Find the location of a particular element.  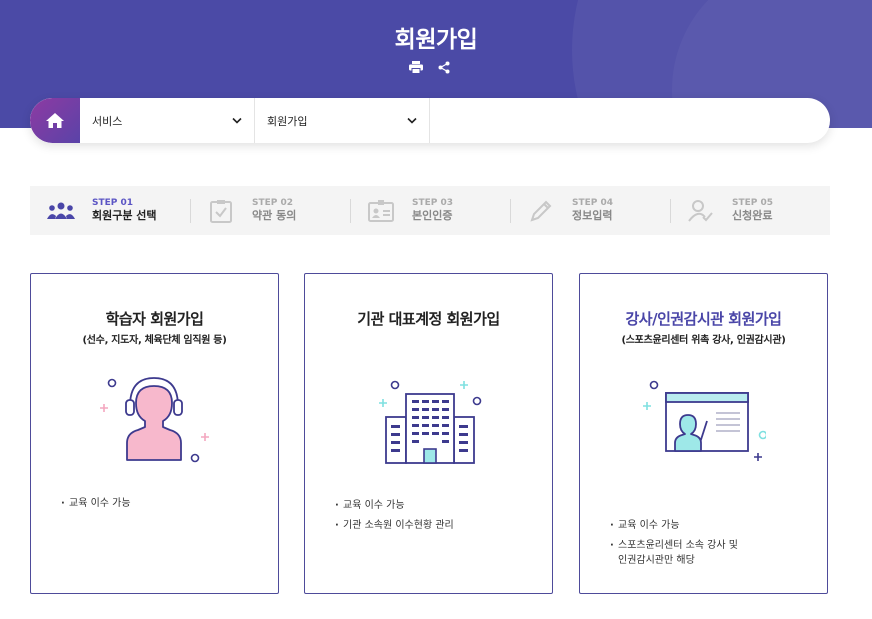

card-subtitle: (스포츠윤리센터 위촉 강사, 인권감시관) is located at coordinates (703, 340).